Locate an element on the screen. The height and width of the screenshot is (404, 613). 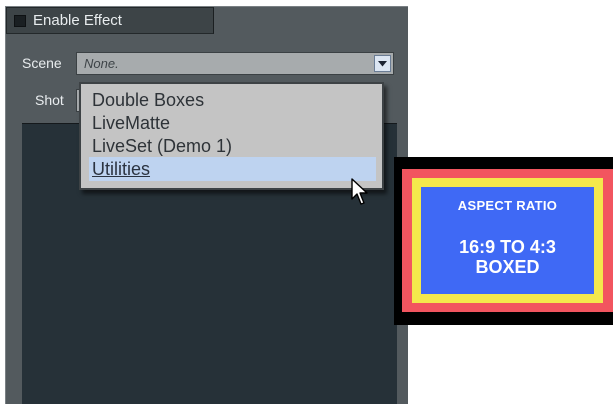
dropdown-item-double-boxes: Double Boxes is located at coordinates (232, 100).